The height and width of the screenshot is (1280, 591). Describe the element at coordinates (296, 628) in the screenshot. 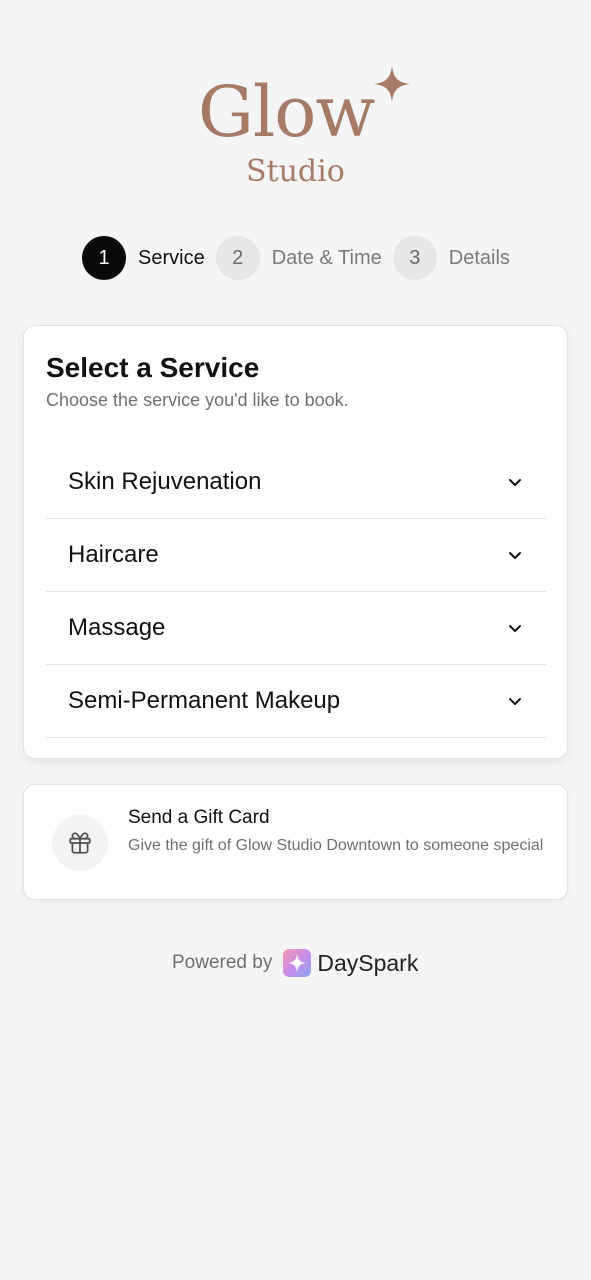

I see `service-item-massage: Massage` at that location.